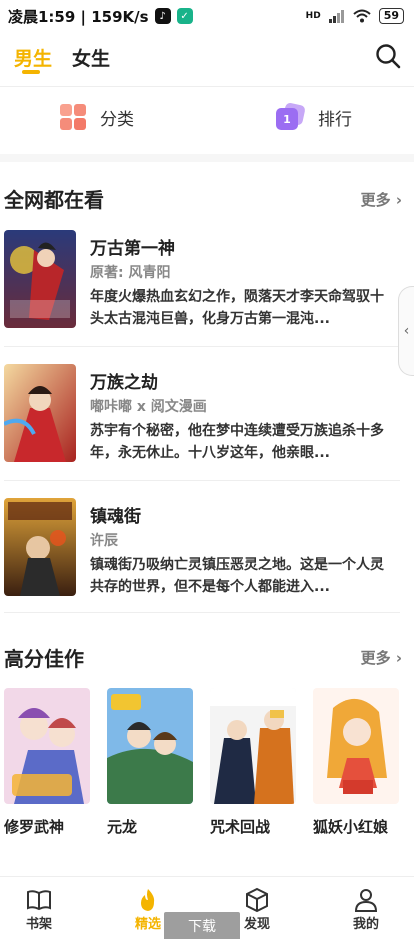  What do you see at coordinates (314, 116) in the screenshot?
I see `ranking-button: 1 排行` at bounding box center [314, 116].